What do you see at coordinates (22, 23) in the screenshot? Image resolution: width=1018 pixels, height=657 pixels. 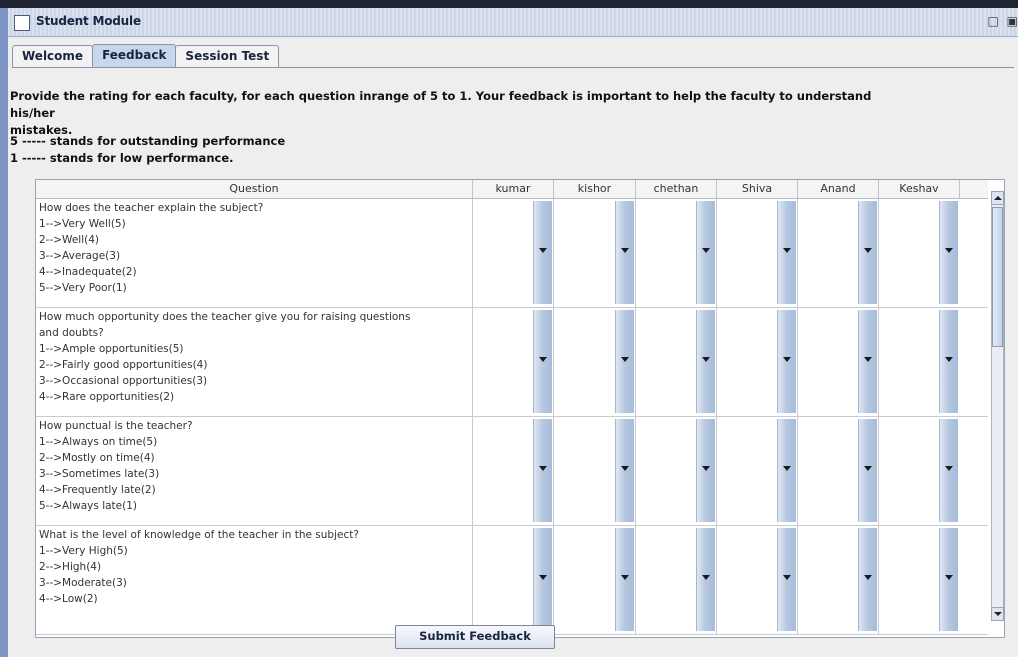 I see `window-menu-icon` at bounding box center [22, 23].